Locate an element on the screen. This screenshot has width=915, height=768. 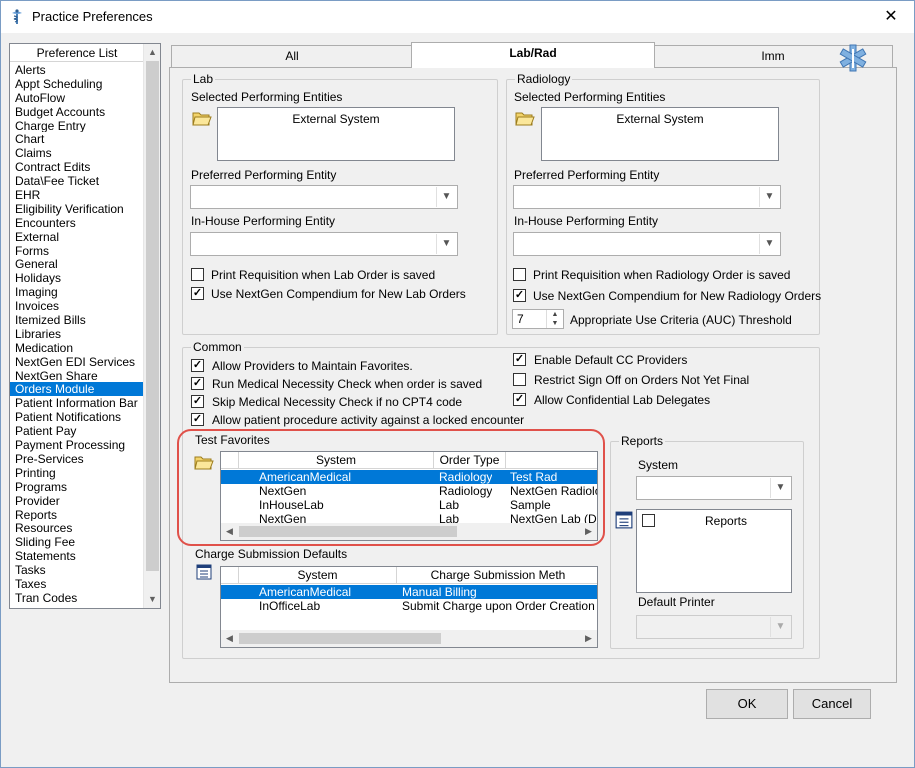
preference-list-item: Libraries is located at coordinates (77, 334).